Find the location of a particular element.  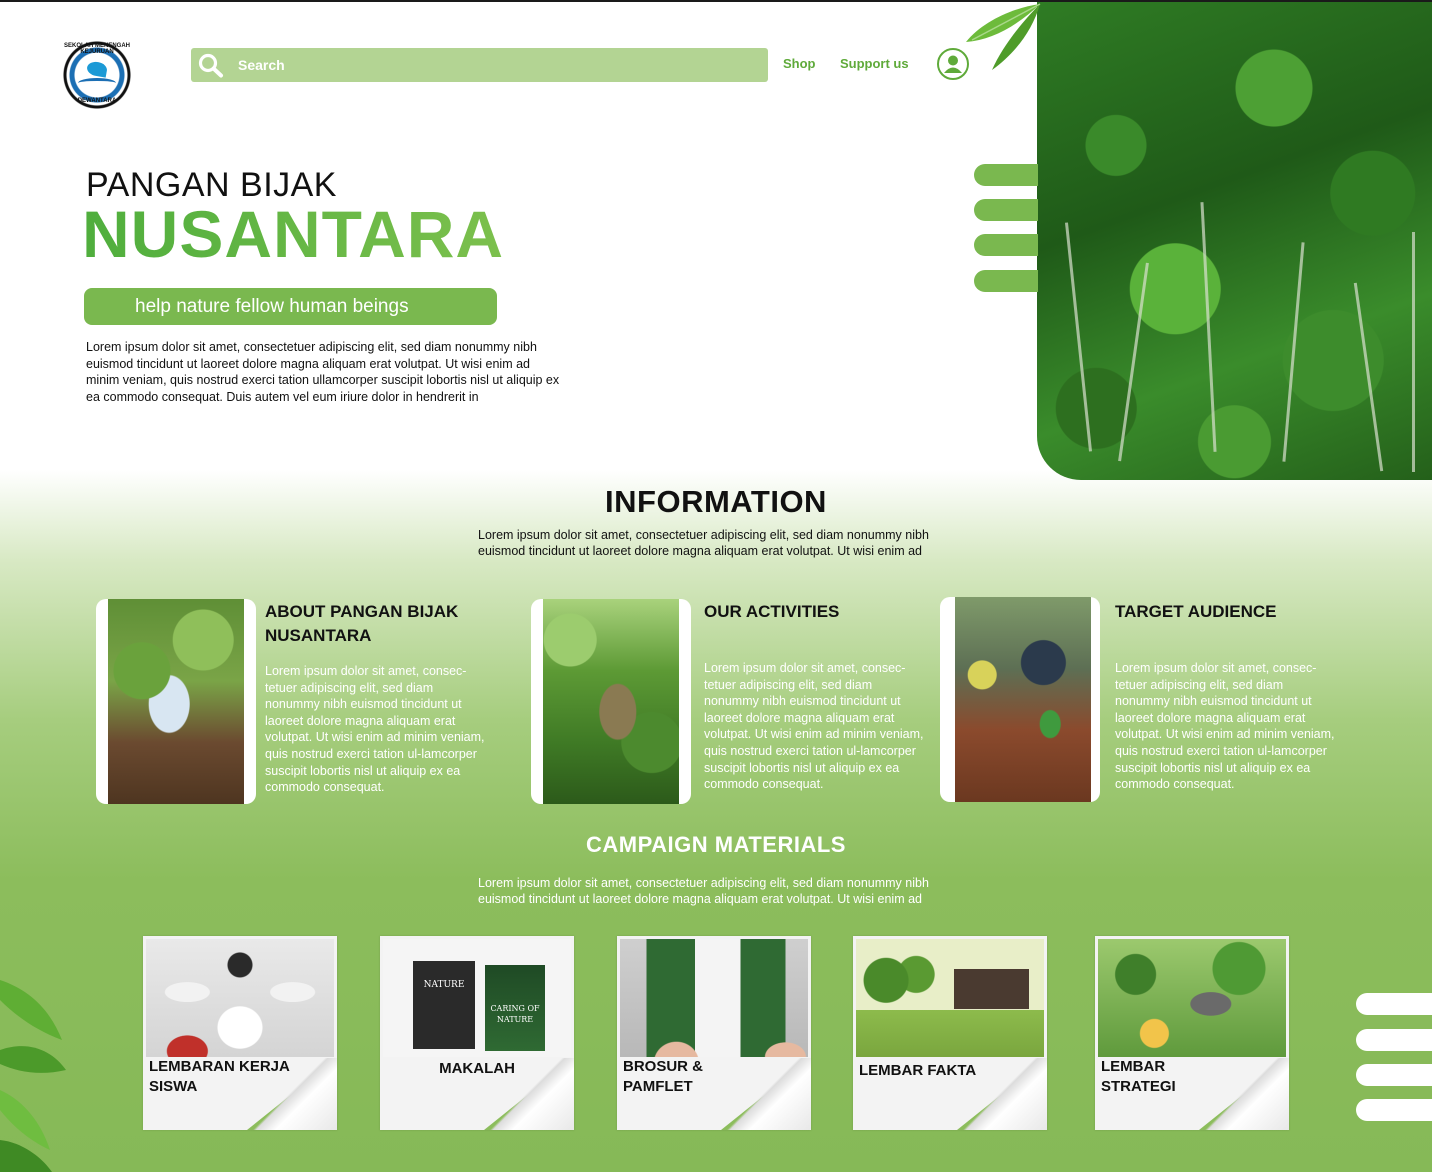

activities-card-title: OUR ACTIVITIES is located at coordinates (772, 611).